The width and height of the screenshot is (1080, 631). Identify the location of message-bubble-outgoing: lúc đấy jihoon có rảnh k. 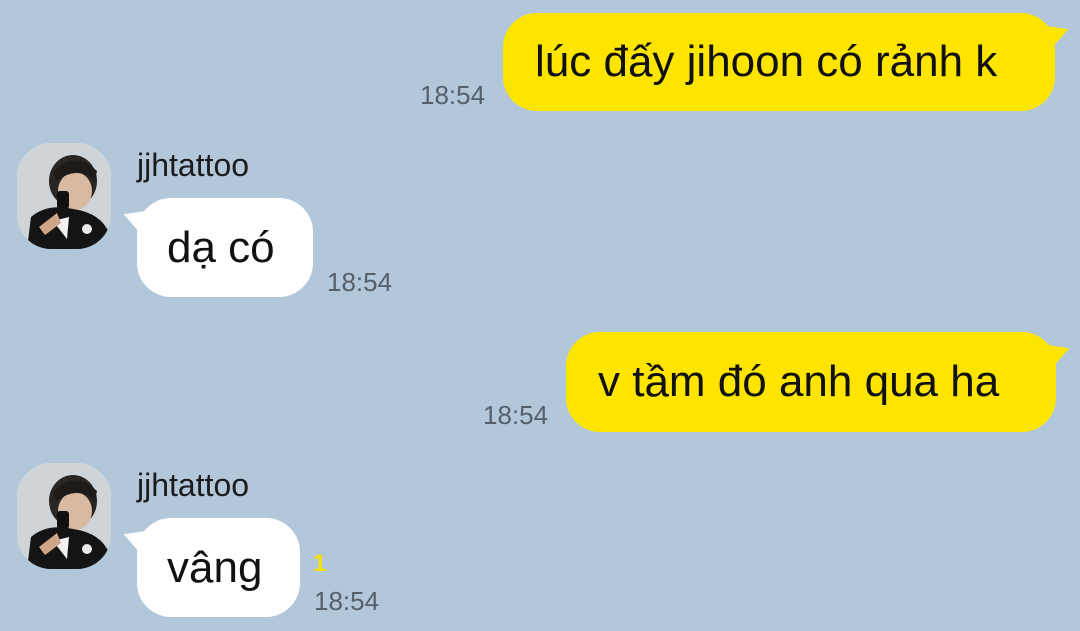
(779, 62).